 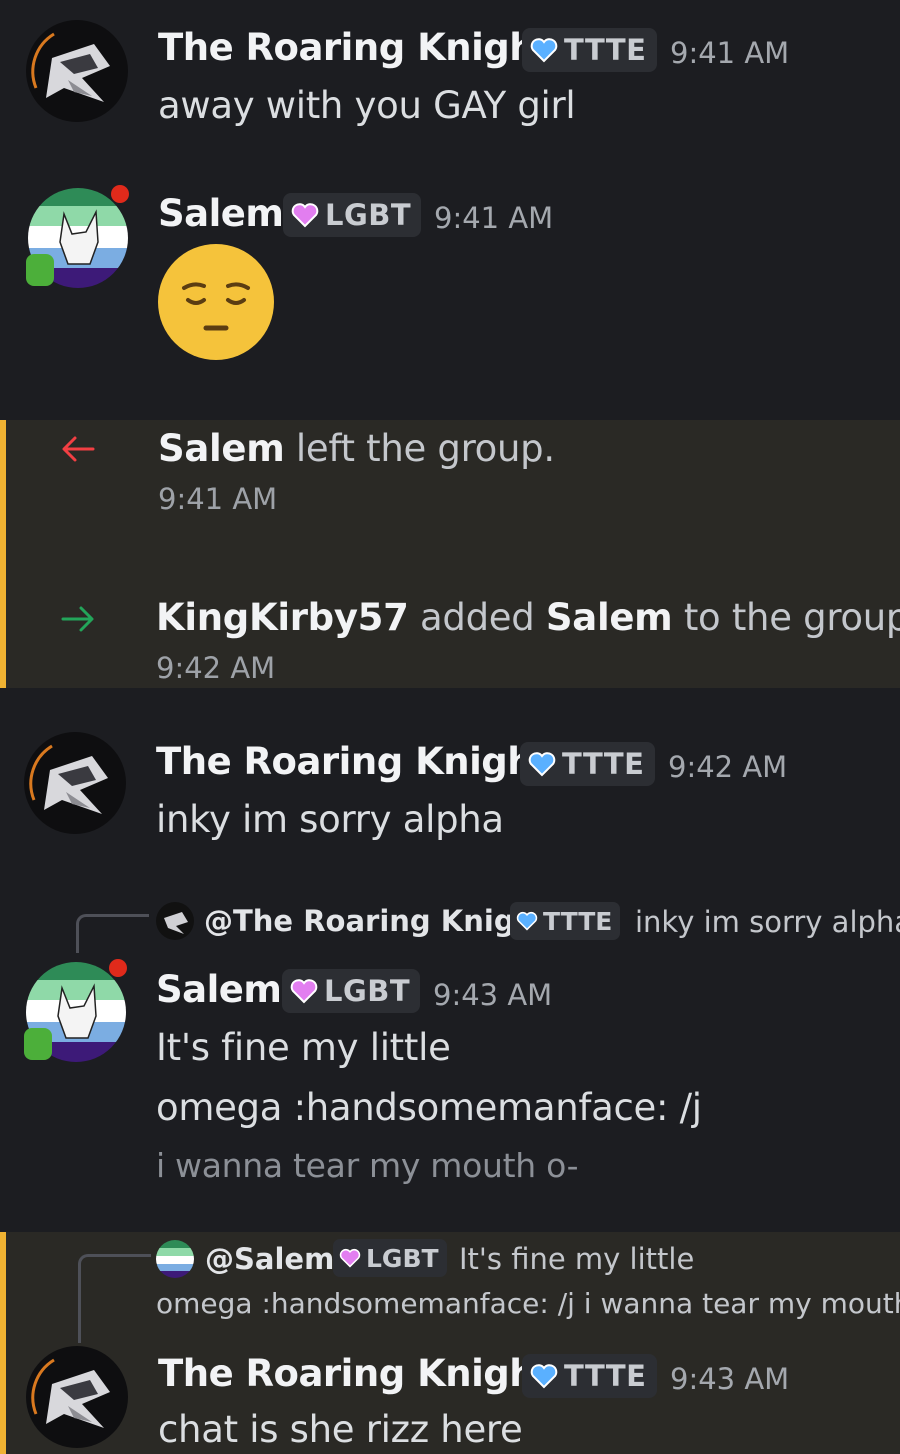 What do you see at coordinates (576, 1259) in the screenshot?
I see `reply-preview: It's fine my little` at bounding box center [576, 1259].